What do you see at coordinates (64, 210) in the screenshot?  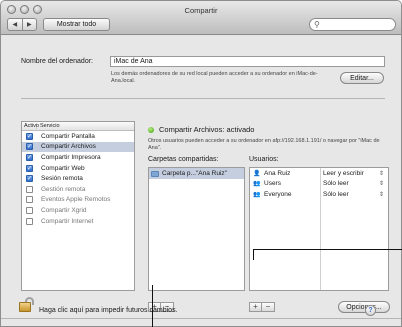 I see `service-label: Compartir Xgrid` at bounding box center [64, 210].